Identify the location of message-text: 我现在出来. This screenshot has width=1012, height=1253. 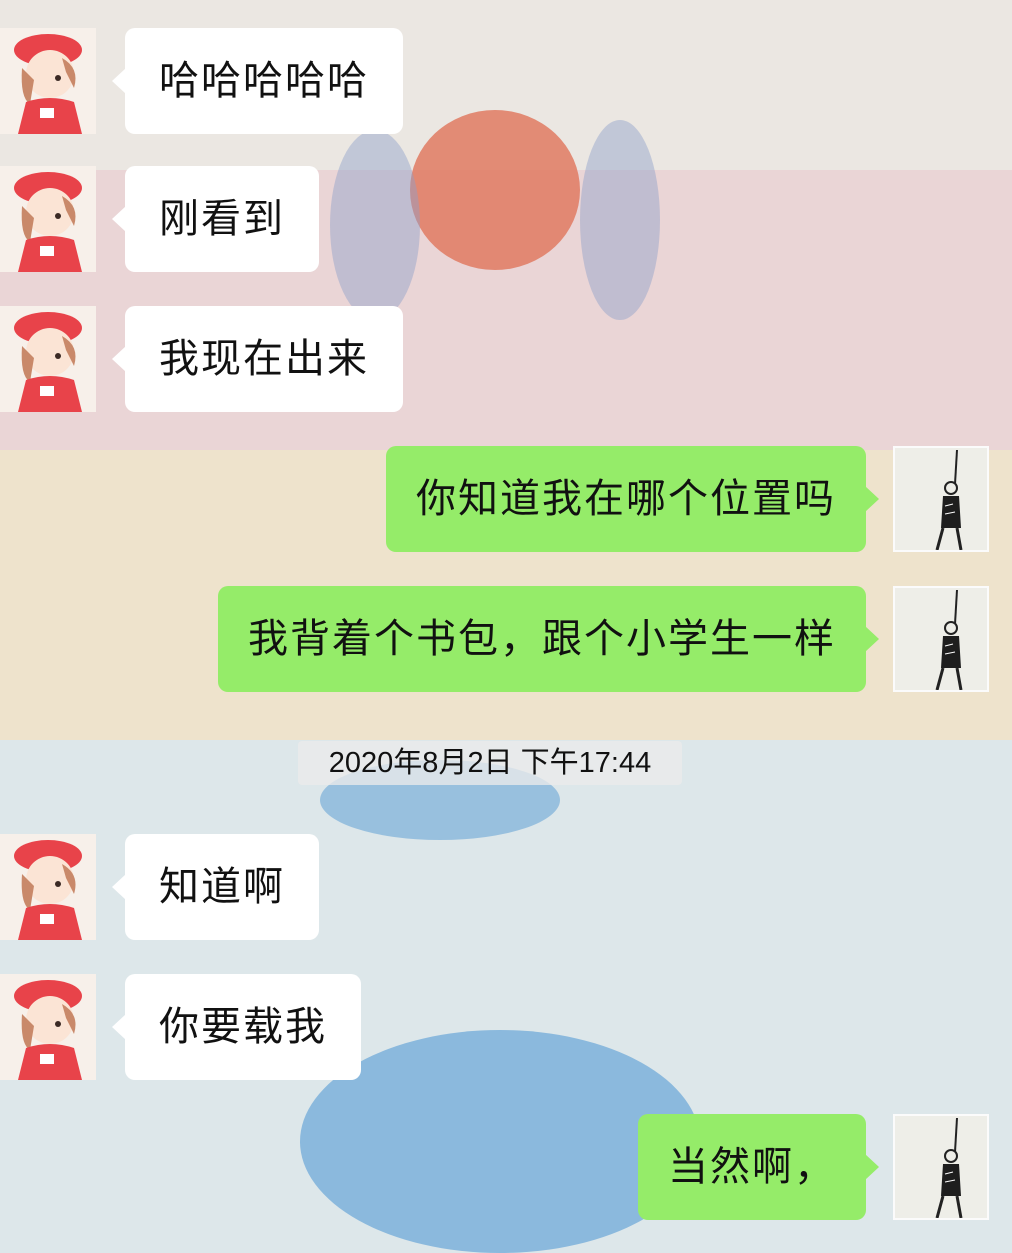
(264, 359).